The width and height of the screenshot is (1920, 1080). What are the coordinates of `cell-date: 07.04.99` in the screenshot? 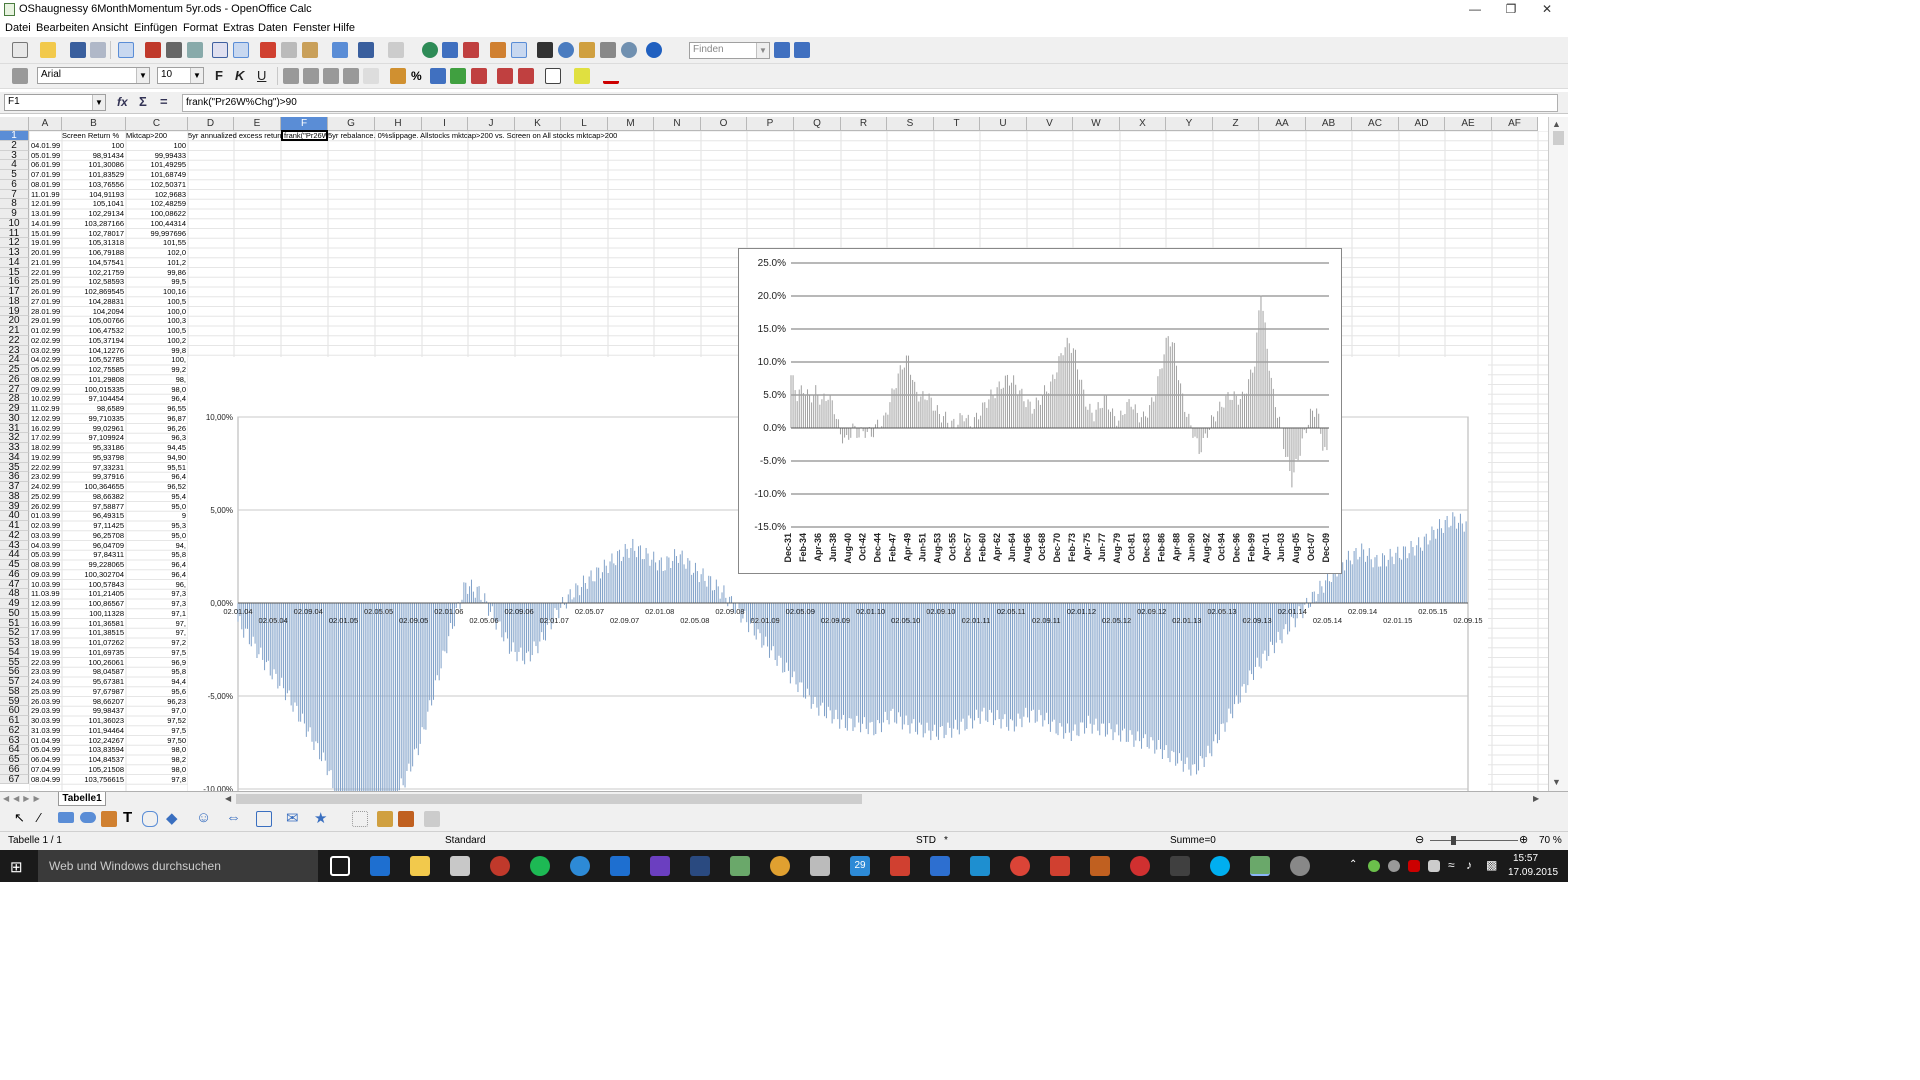 It's located at (45, 770).